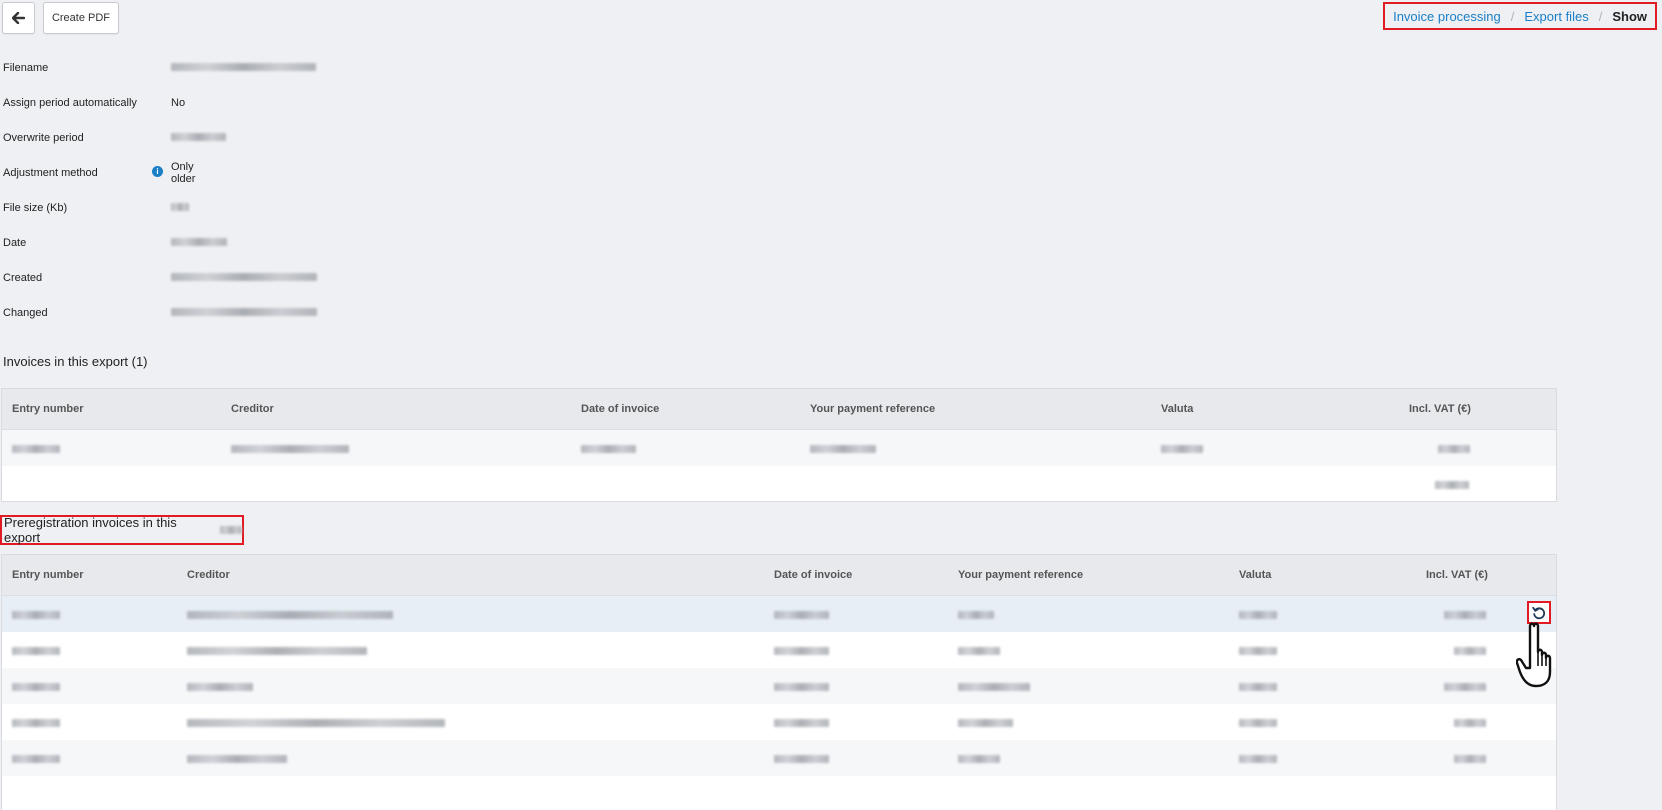 The height and width of the screenshot is (810, 1662). Describe the element at coordinates (183, 172) in the screenshot. I see `adjustment-method-value: Only older` at that location.